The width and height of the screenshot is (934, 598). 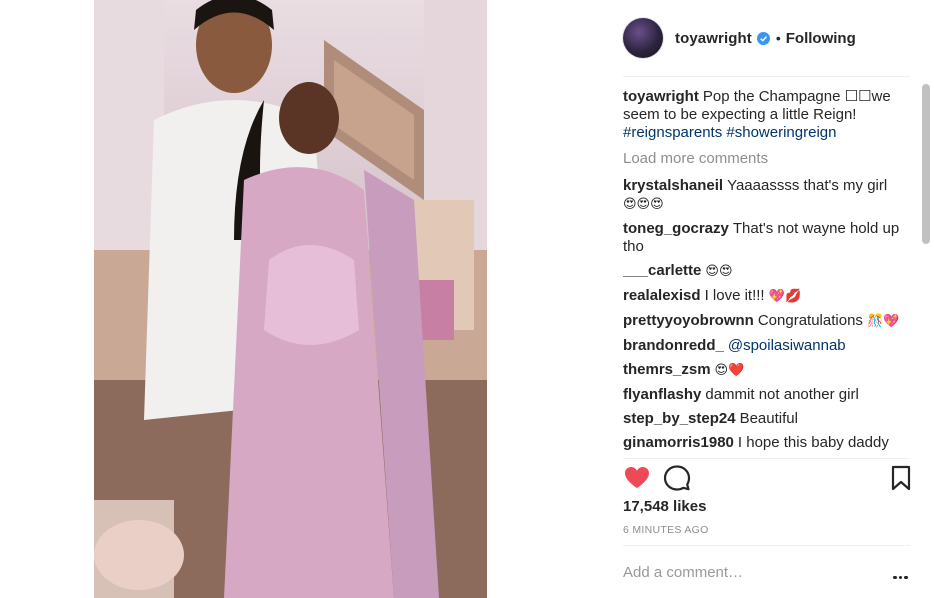 I want to click on comment-emoji: 😍😍😍, so click(x=643, y=204).